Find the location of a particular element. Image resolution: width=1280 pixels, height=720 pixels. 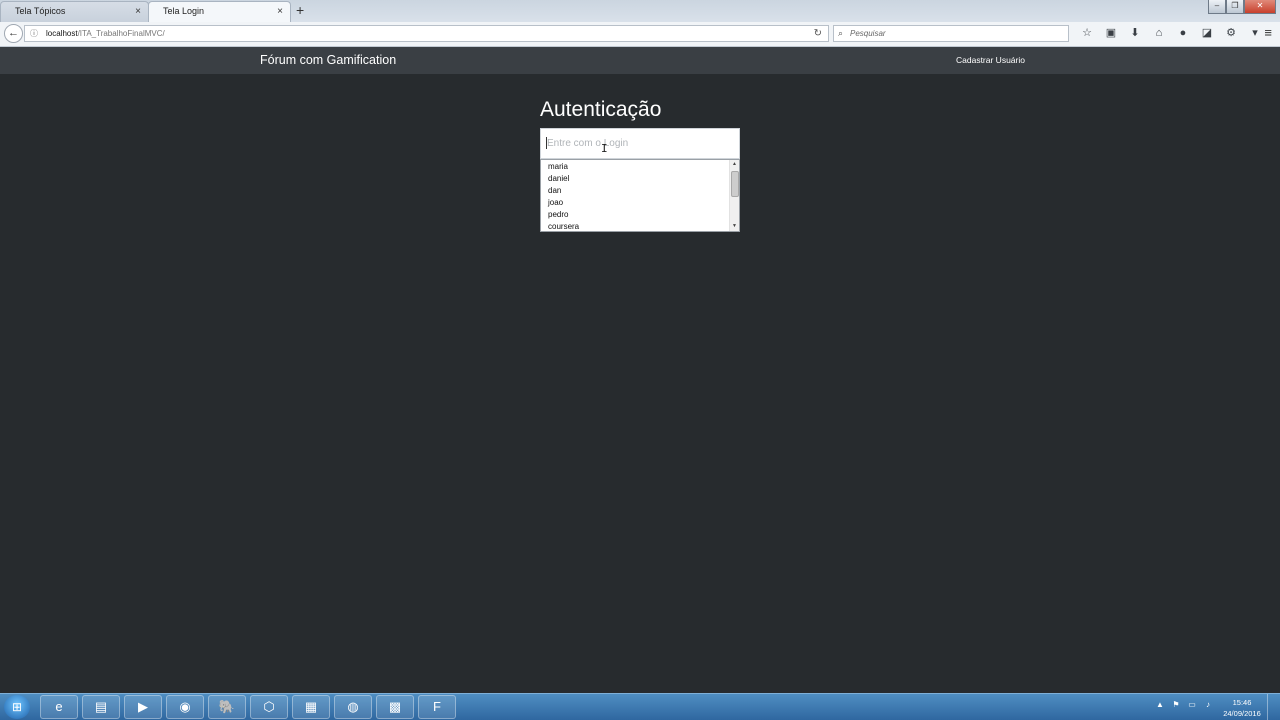

search-placeholder: Pesquisar is located at coordinates (868, 33).